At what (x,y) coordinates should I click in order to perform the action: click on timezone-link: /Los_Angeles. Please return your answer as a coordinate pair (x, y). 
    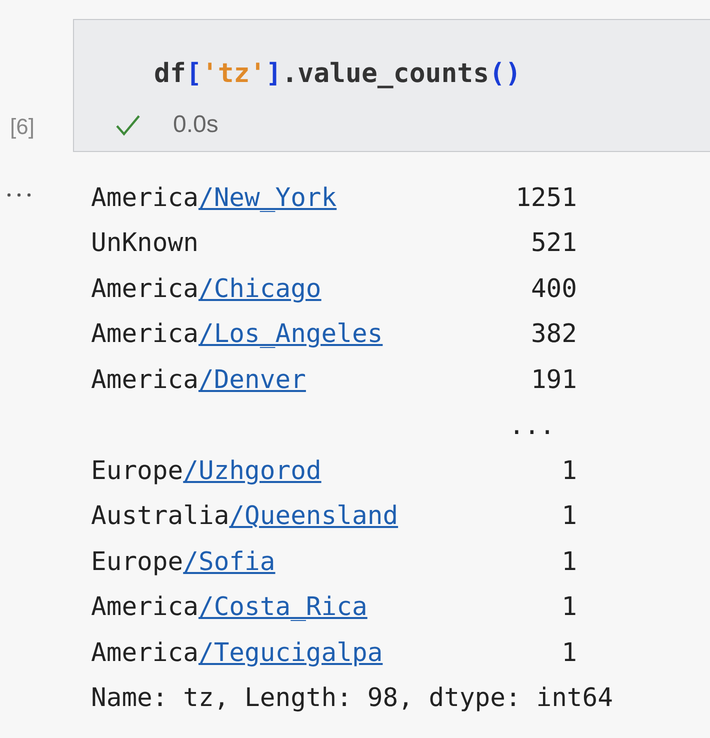
    Looking at the image, I should click on (290, 334).